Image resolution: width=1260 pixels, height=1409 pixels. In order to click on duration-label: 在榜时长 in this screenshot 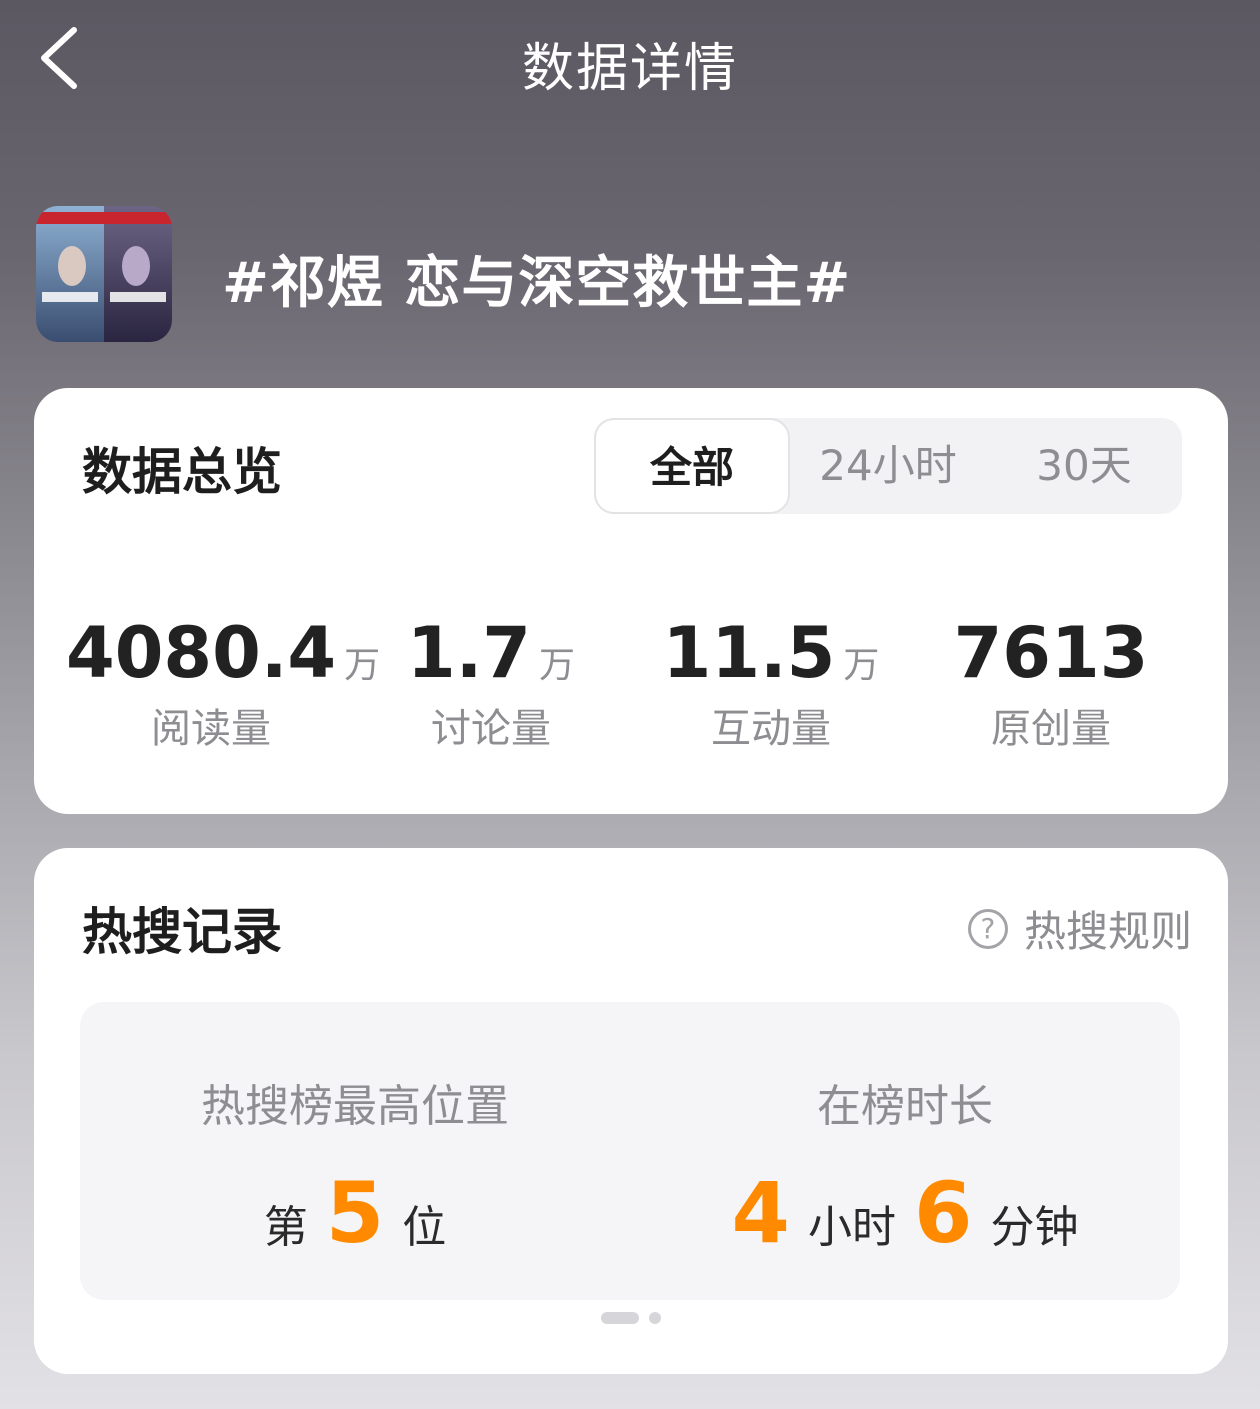, I will do `click(905, 1106)`.